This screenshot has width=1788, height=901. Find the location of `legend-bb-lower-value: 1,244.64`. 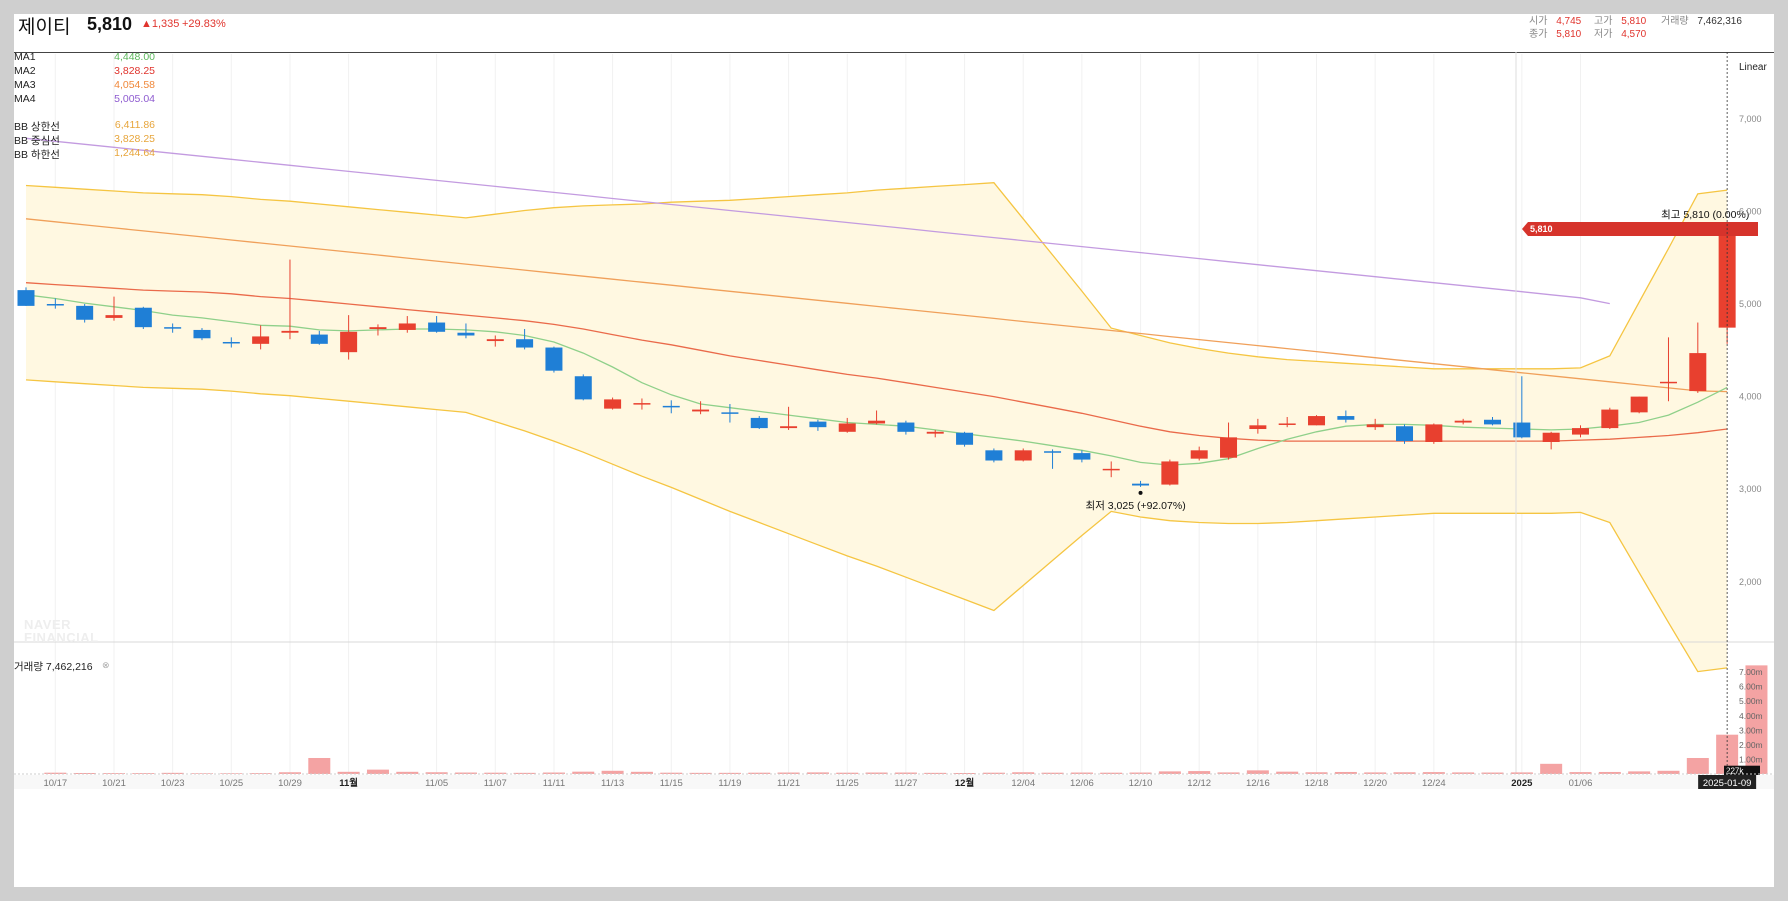

legend-bb-lower-value: 1,244.64 is located at coordinates (134, 153).